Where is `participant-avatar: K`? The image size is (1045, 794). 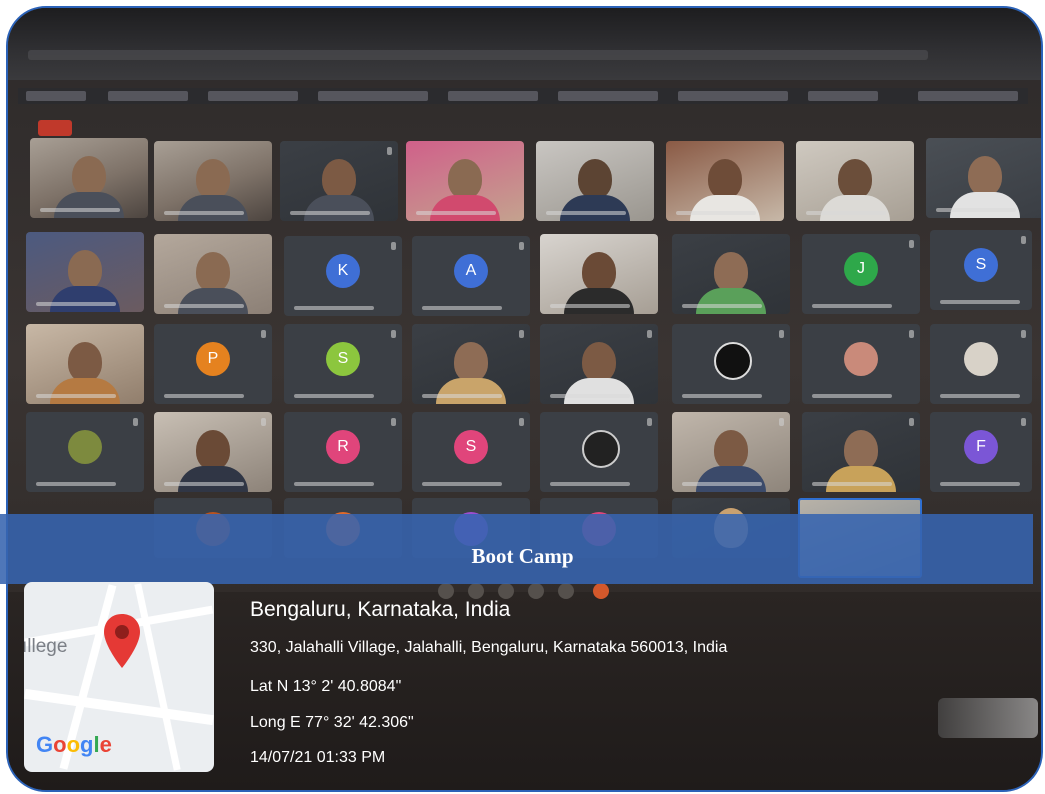 participant-avatar: K is located at coordinates (343, 271).